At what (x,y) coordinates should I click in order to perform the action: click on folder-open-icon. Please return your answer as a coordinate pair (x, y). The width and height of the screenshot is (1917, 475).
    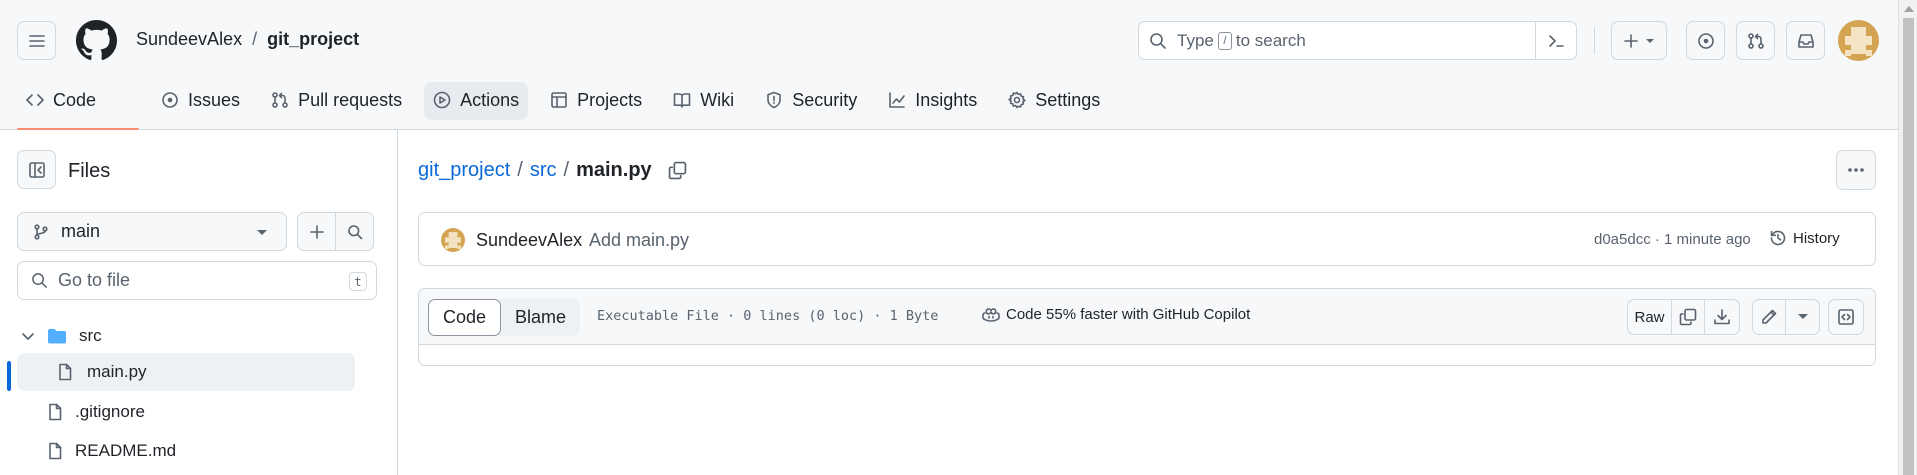
    Looking at the image, I should click on (57, 336).